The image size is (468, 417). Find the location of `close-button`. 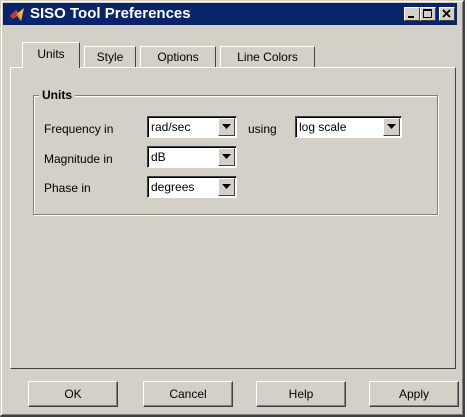

close-button is located at coordinates (447, 14).